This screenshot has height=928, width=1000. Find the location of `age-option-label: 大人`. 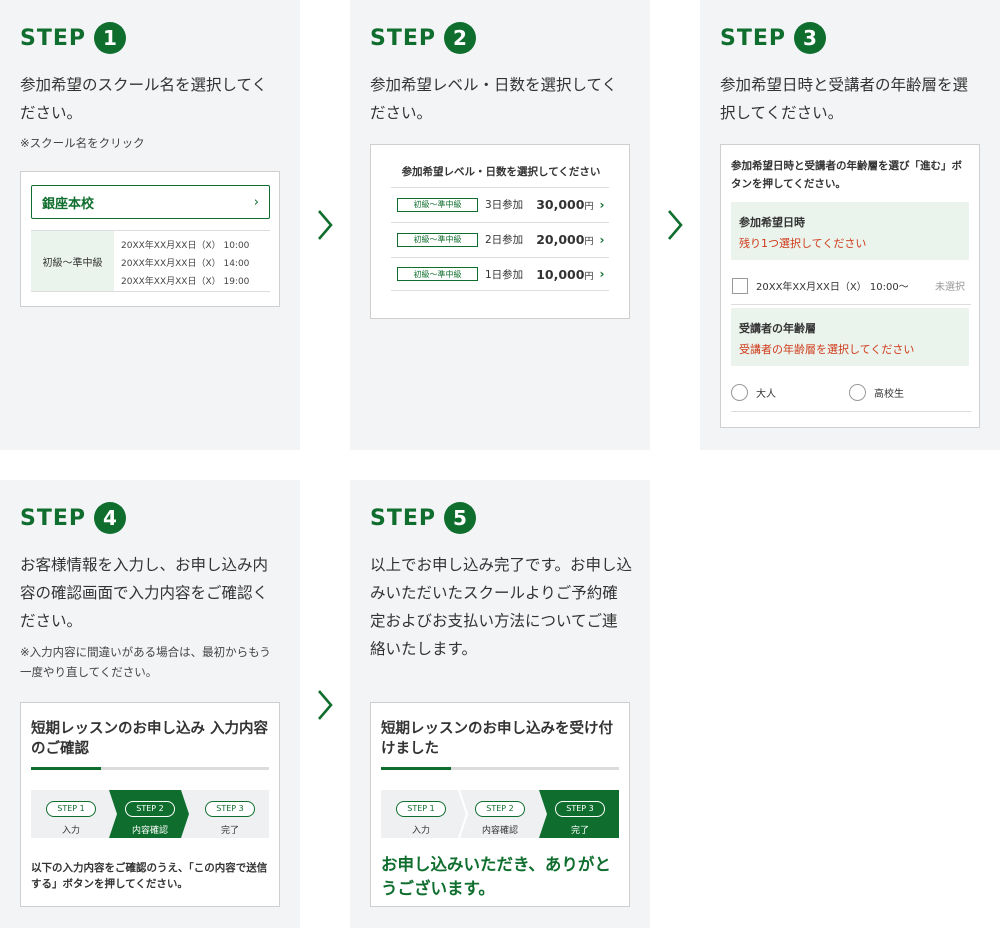

age-option-label: 大人 is located at coordinates (766, 394).